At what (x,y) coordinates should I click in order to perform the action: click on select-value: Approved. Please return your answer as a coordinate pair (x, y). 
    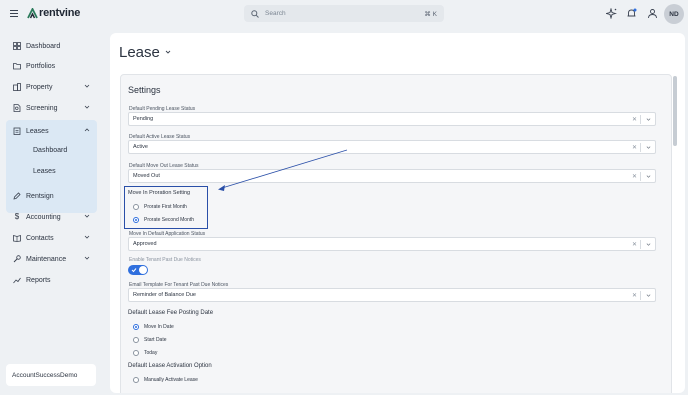
    Looking at the image, I should click on (145, 244).